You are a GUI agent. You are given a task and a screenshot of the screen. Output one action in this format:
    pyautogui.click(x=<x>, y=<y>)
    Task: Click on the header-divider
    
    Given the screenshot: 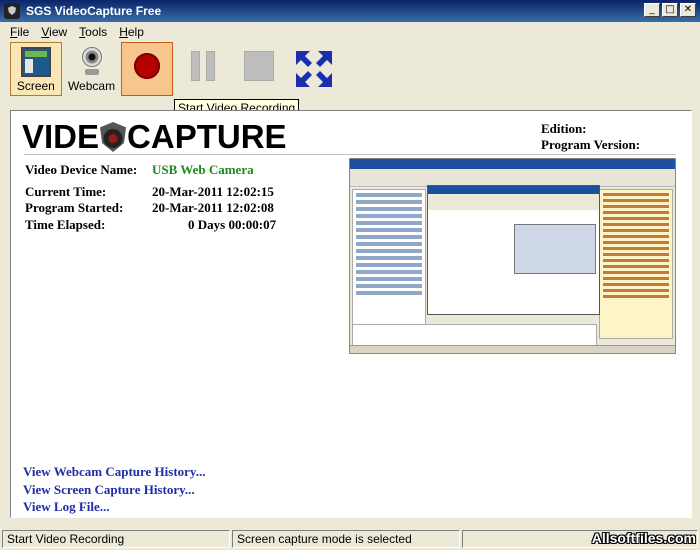 What is the action you would take?
    pyautogui.click(x=350, y=154)
    